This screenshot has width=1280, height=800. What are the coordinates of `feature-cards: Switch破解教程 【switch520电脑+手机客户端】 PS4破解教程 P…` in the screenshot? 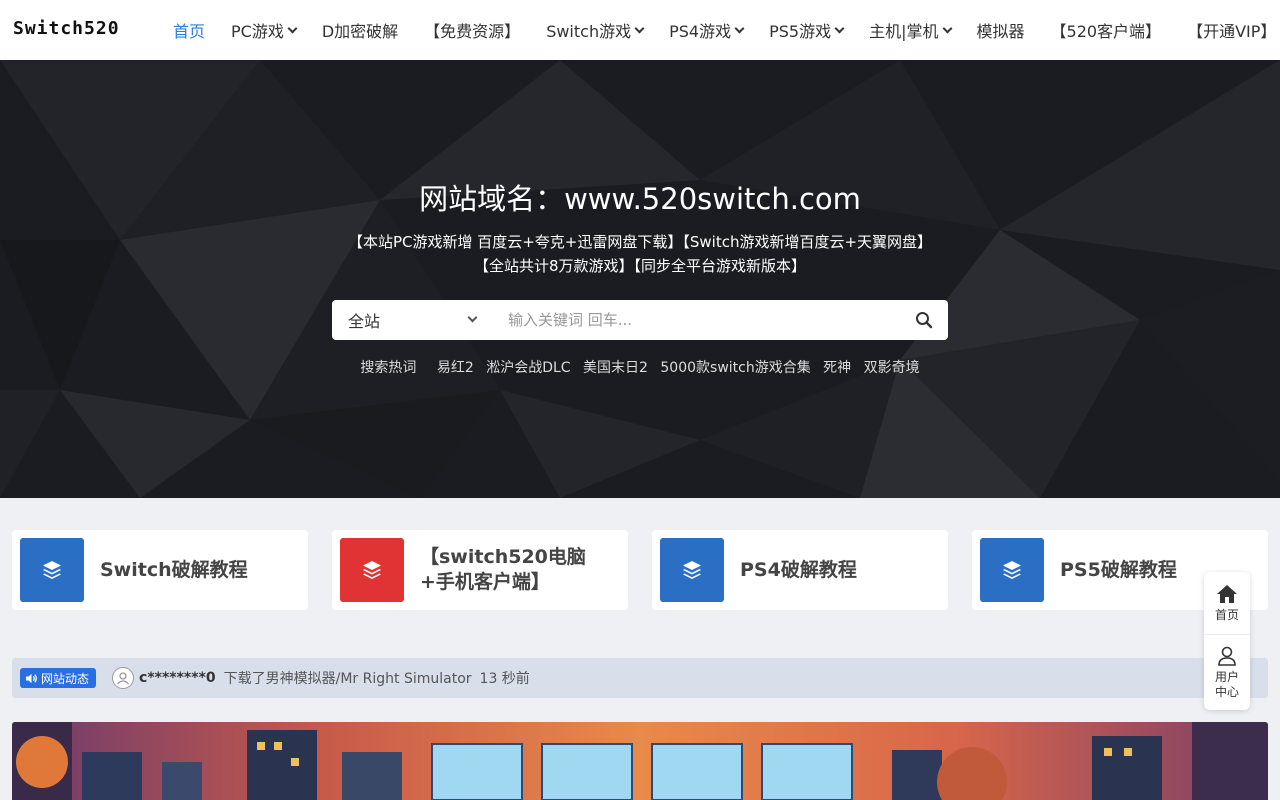 It's located at (640, 570).